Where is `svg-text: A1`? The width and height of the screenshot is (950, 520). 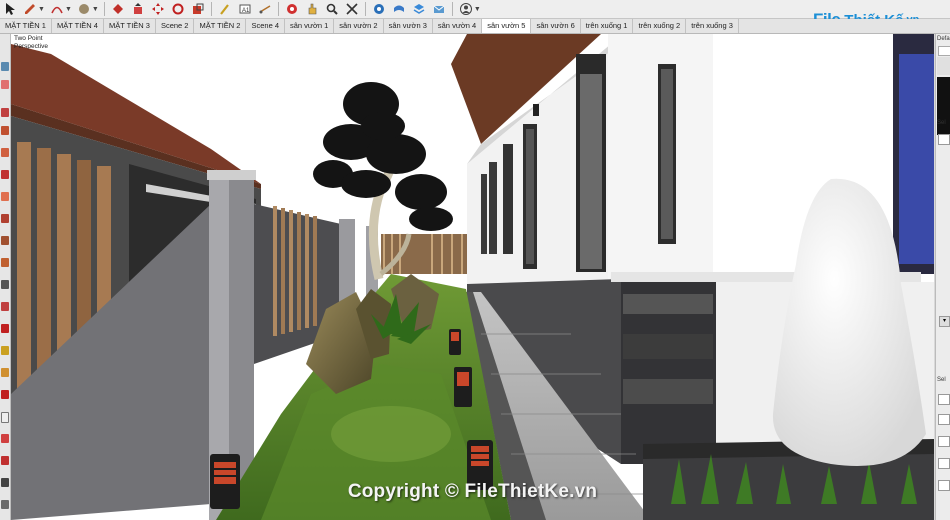
svg-text: A1 is located at coordinates (246, 11).